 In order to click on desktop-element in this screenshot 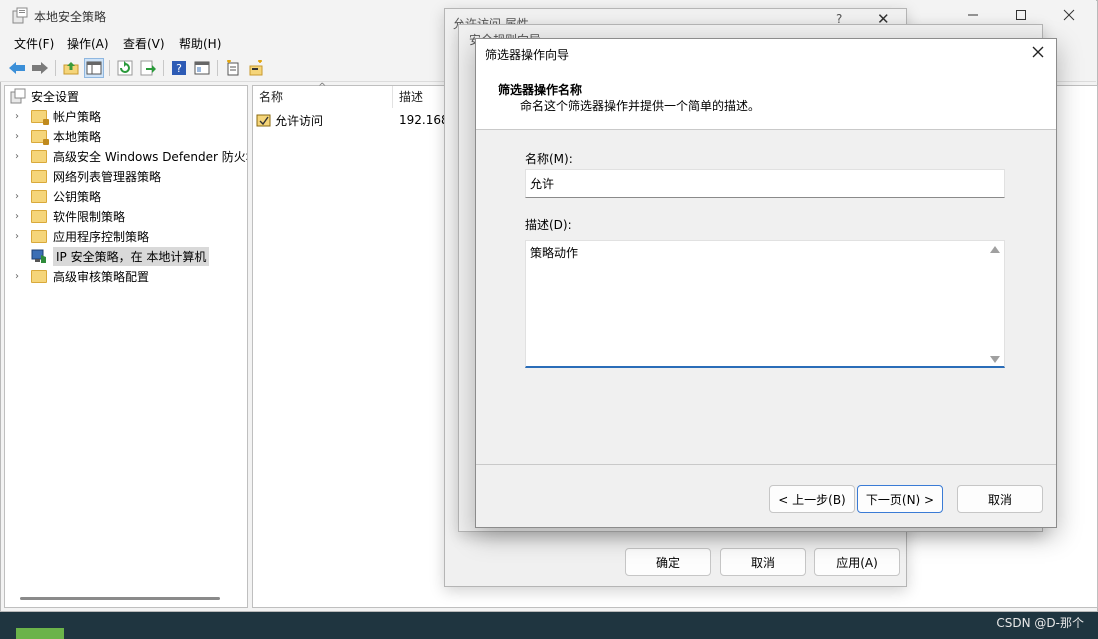, I will do `click(40, 633)`.